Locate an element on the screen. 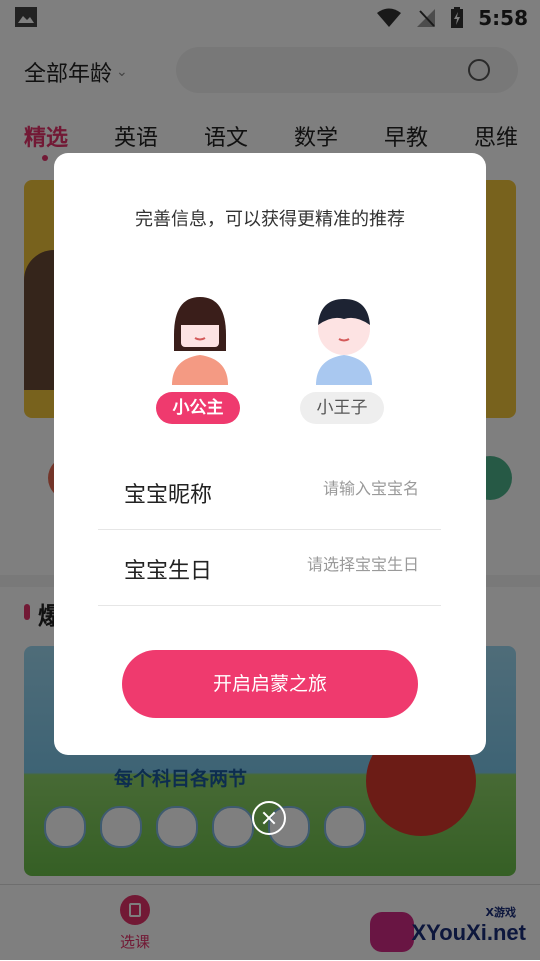 The image size is (540, 961). nickname-input is located at coordinates (334, 488).